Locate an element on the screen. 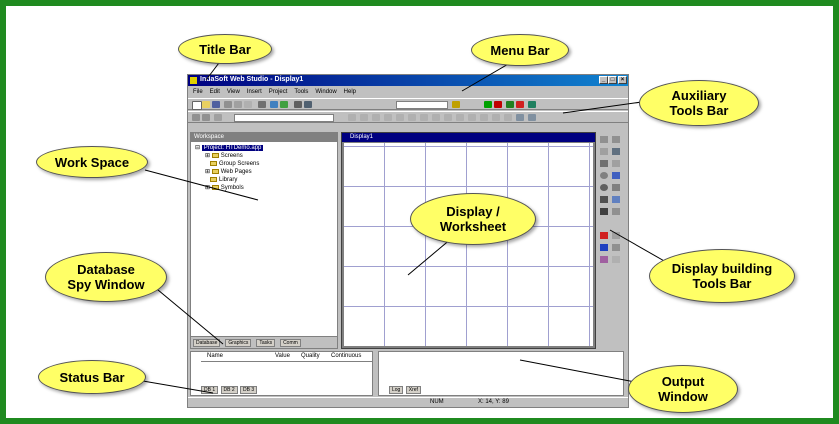 This screenshot has width=839, height=424. menu-insert: Insert is located at coordinates (254, 92).